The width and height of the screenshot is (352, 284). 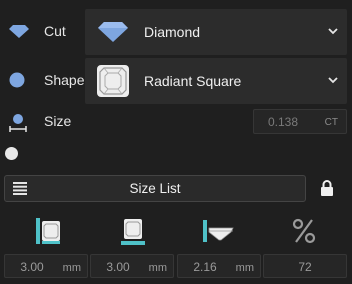 I want to click on size-carat-unit: CT, so click(x=331, y=122).